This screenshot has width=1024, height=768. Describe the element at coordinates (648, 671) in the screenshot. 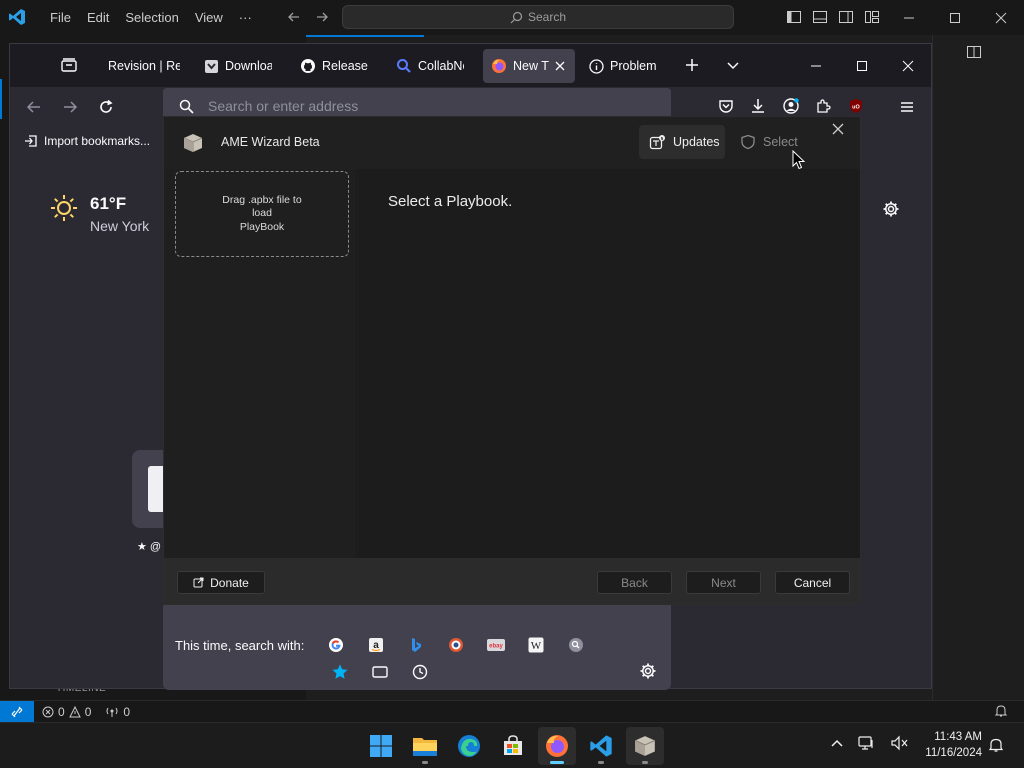

I see `search-settings-gear-icon` at that location.